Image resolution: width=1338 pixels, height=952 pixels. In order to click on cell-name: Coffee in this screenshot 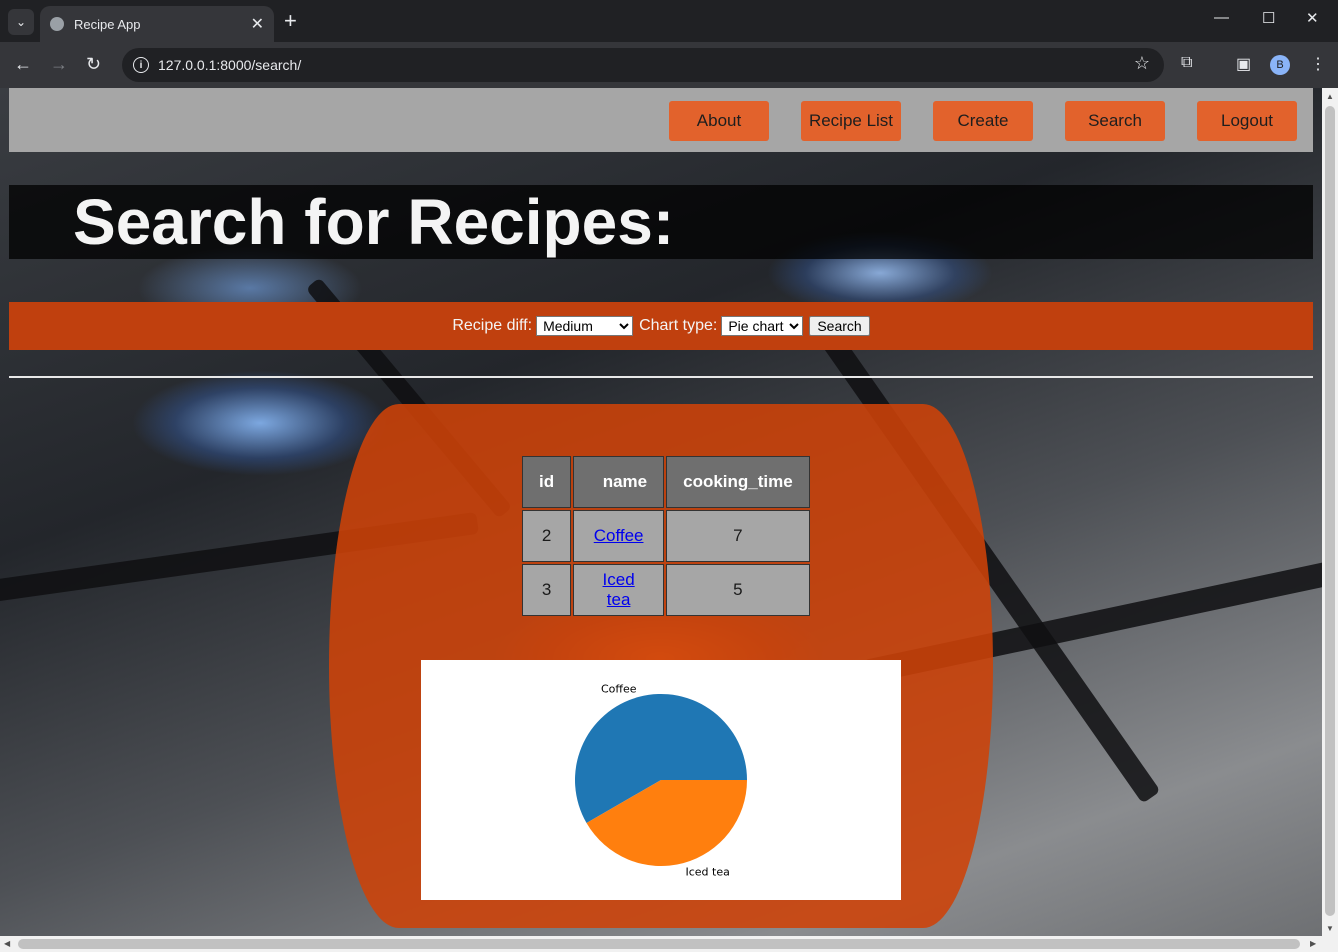, I will do `click(619, 536)`.